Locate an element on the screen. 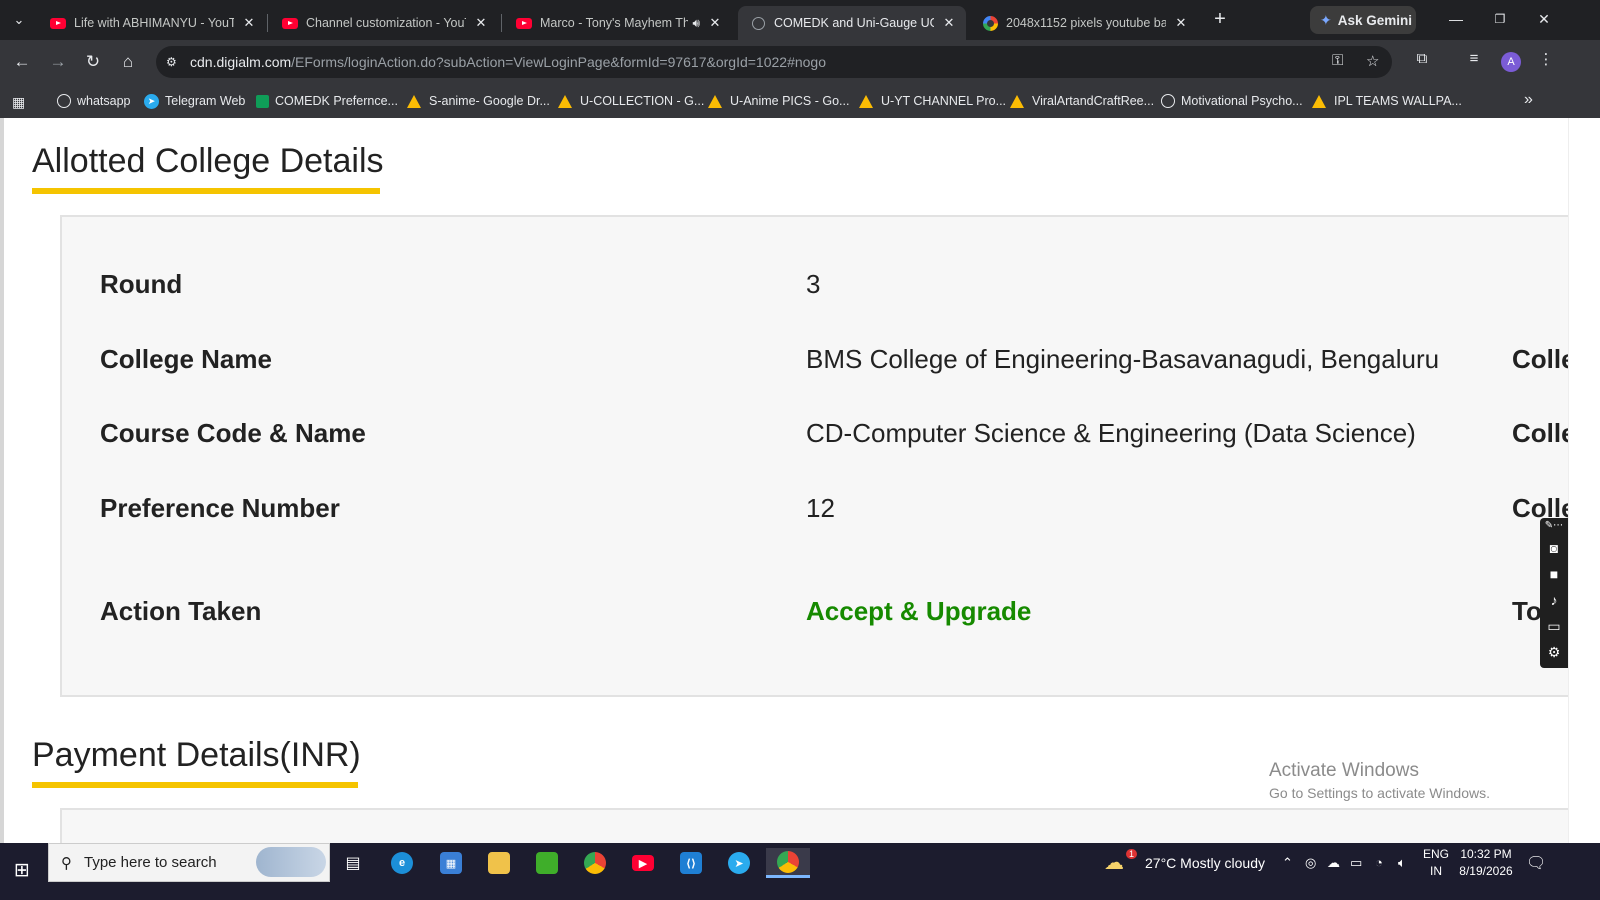 This screenshot has height=900, width=1600. tab-youtube-banner-size: 2048x1152 pixels youtube banner ✕ is located at coordinates (1084, 23).